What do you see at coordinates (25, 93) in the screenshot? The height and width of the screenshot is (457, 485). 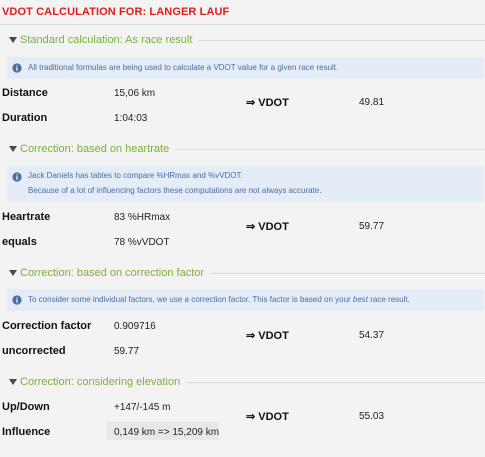 I see `row-label: Distance` at bounding box center [25, 93].